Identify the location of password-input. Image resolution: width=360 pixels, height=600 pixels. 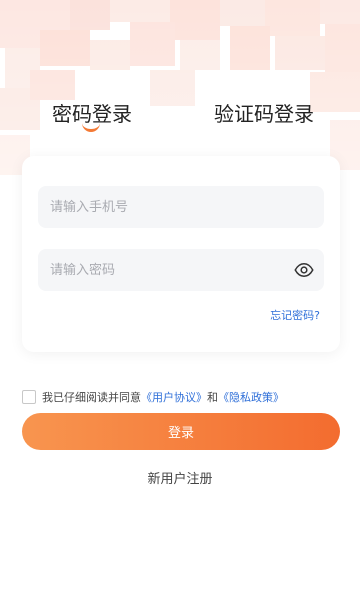
(181, 270).